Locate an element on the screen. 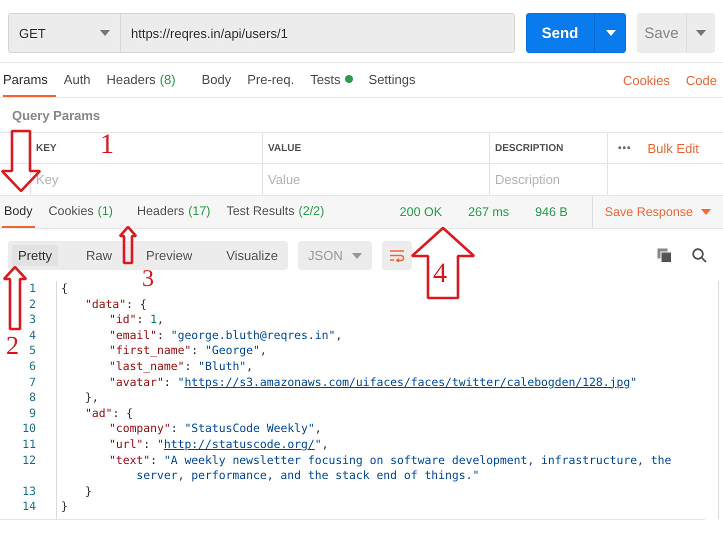 The image size is (723, 551). url-field: https://reqres.in/api/users/1 is located at coordinates (317, 33).